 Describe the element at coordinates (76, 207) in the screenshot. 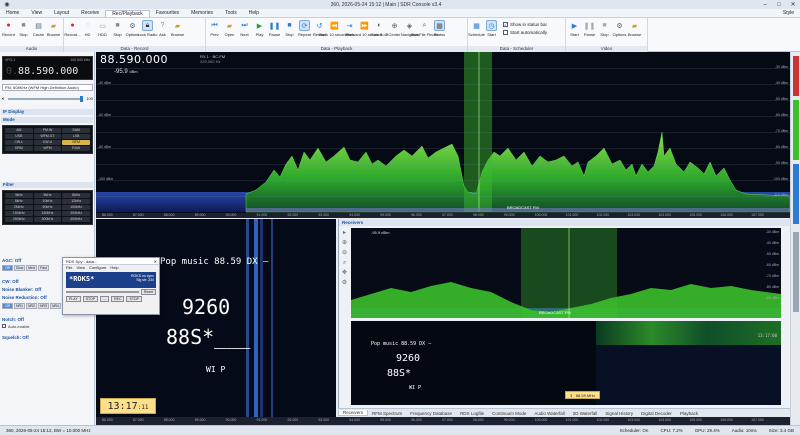

I see `filter-button: 100kHz` at that location.